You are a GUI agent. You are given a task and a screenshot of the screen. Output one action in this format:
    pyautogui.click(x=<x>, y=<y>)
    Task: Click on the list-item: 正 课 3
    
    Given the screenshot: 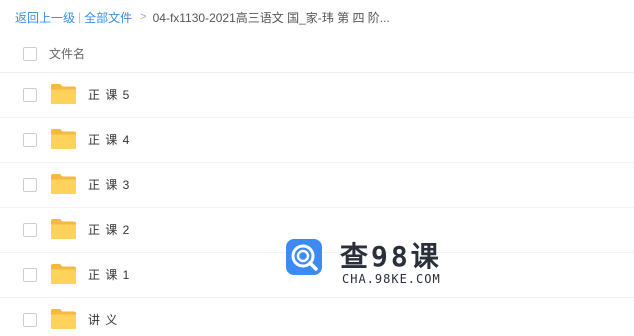 What is the action you would take?
    pyautogui.click(x=317, y=185)
    